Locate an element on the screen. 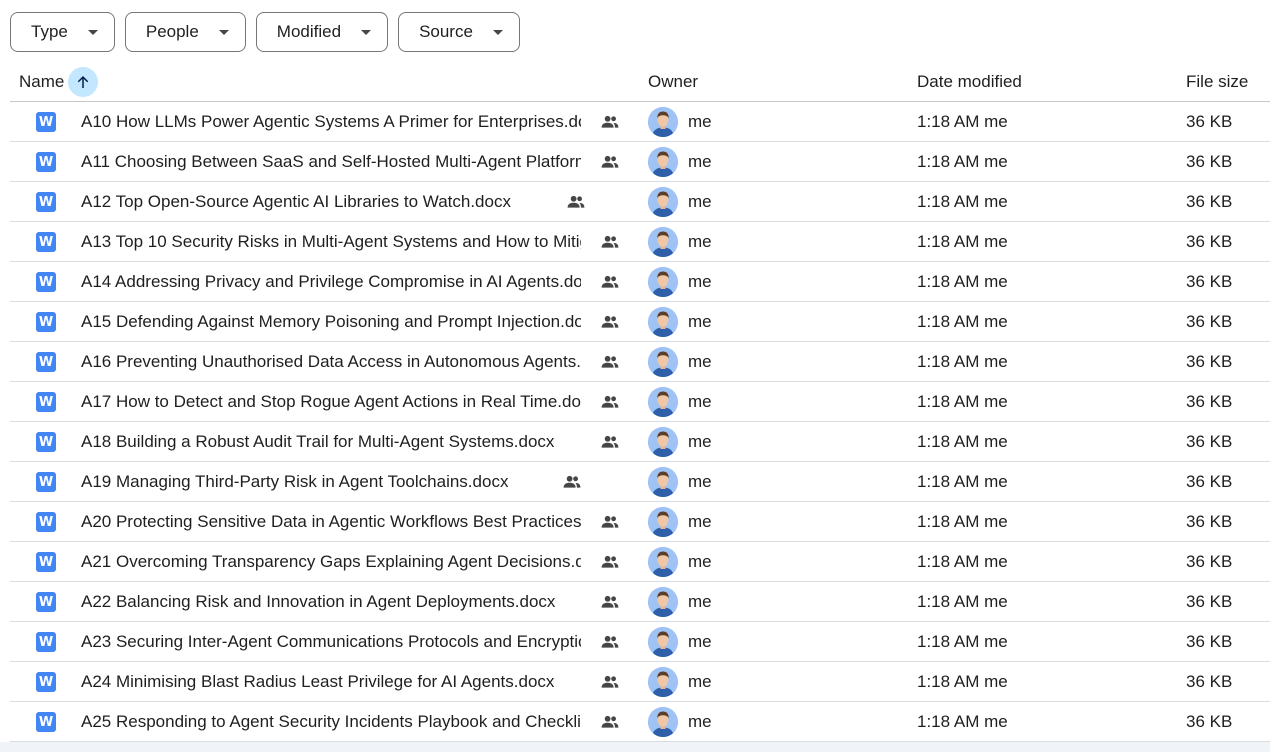 This screenshot has width=1270, height=752. filter-source-button: Source is located at coordinates (459, 32).